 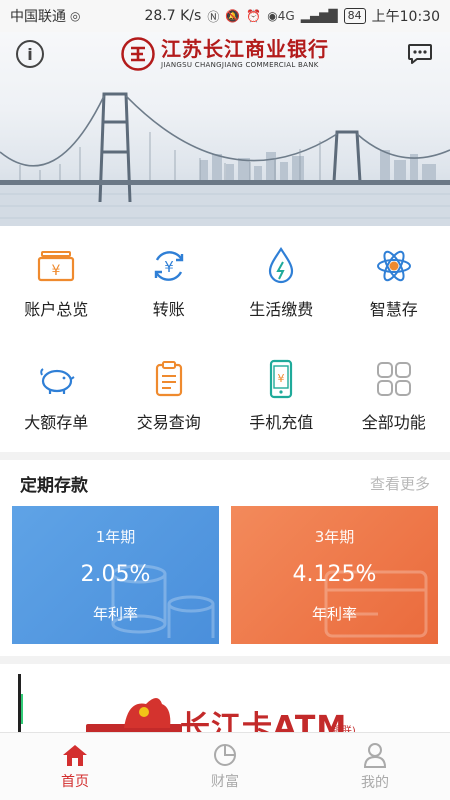 I want to click on deposit-rate: 4.125%, so click(x=334, y=575).